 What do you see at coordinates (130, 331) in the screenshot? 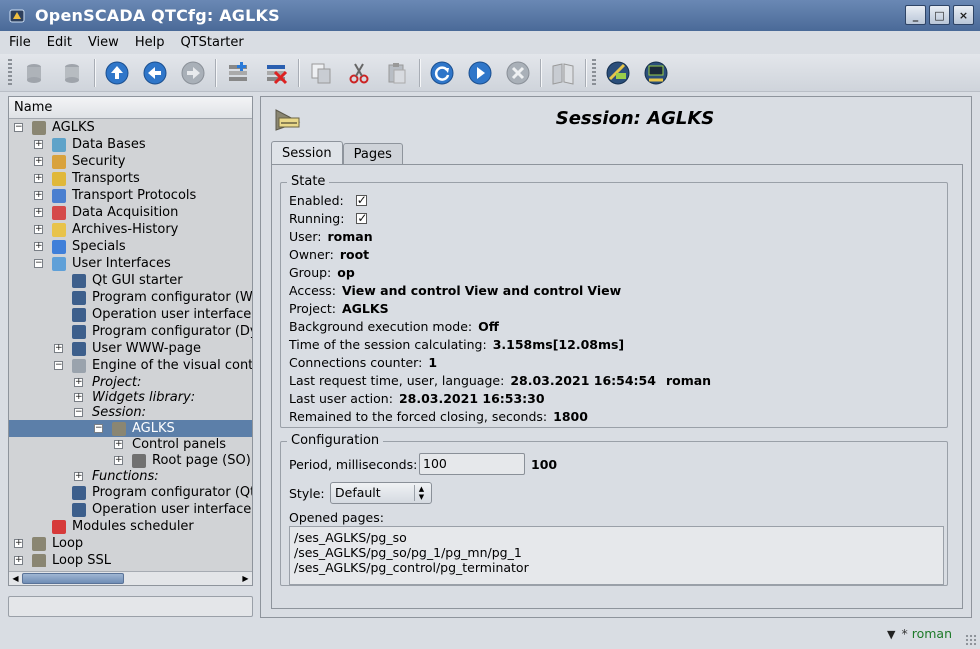
I see `tree-item: Program configurator (Dyn` at bounding box center [130, 331].